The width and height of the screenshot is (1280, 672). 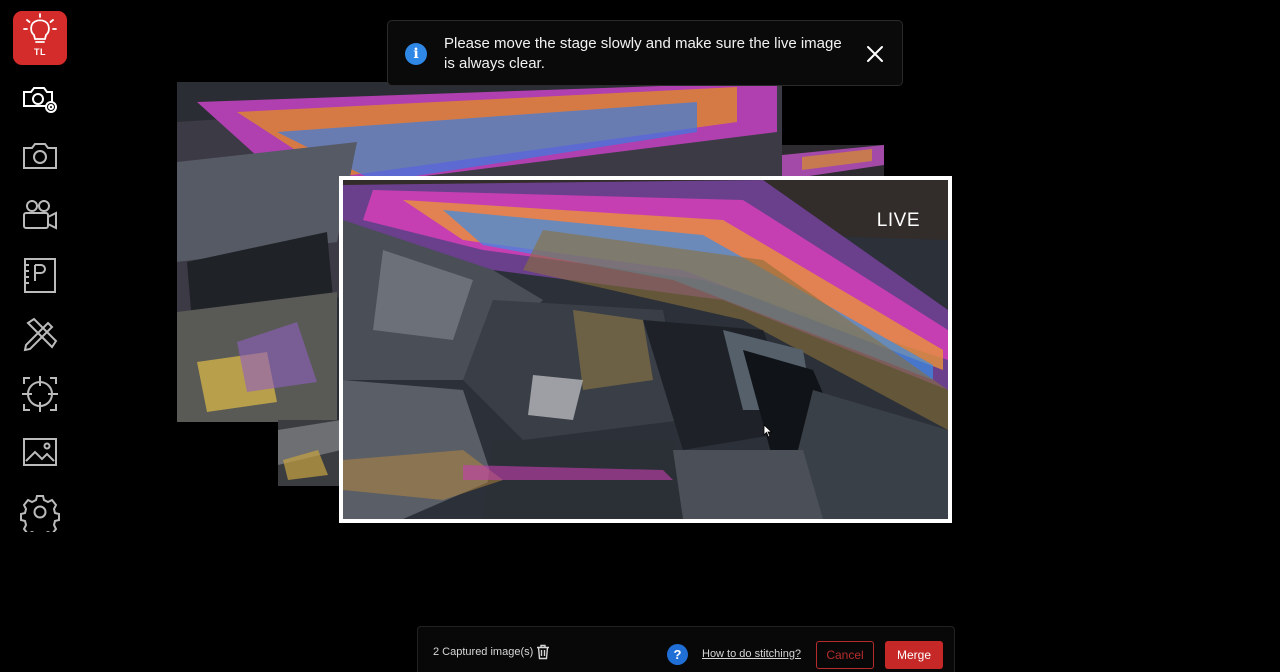 I want to click on light-mode-label: TL, so click(x=40, y=52).